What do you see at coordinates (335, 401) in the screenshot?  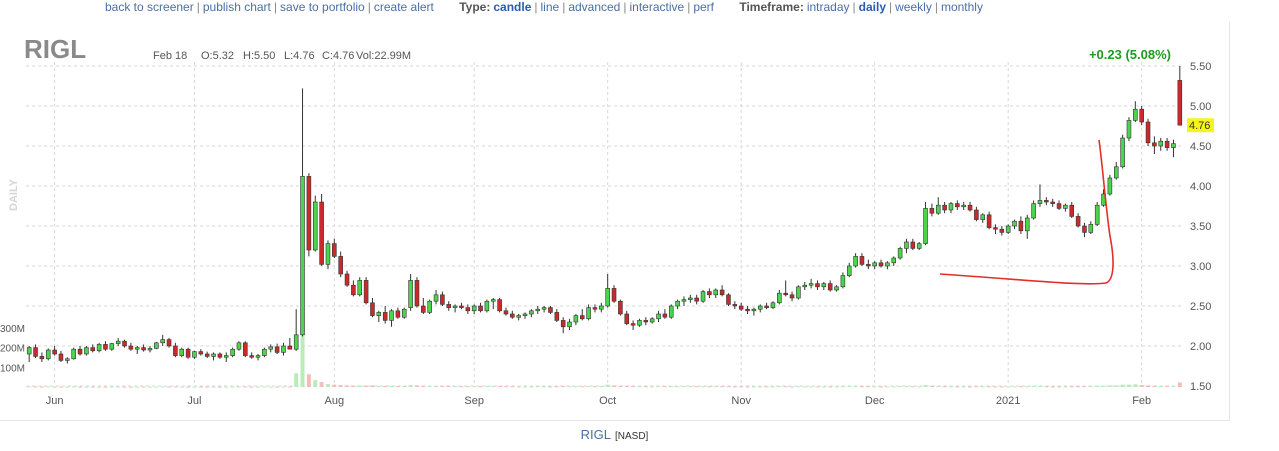 I see `time-tick-label: Aug` at bounding box center [335, 401].